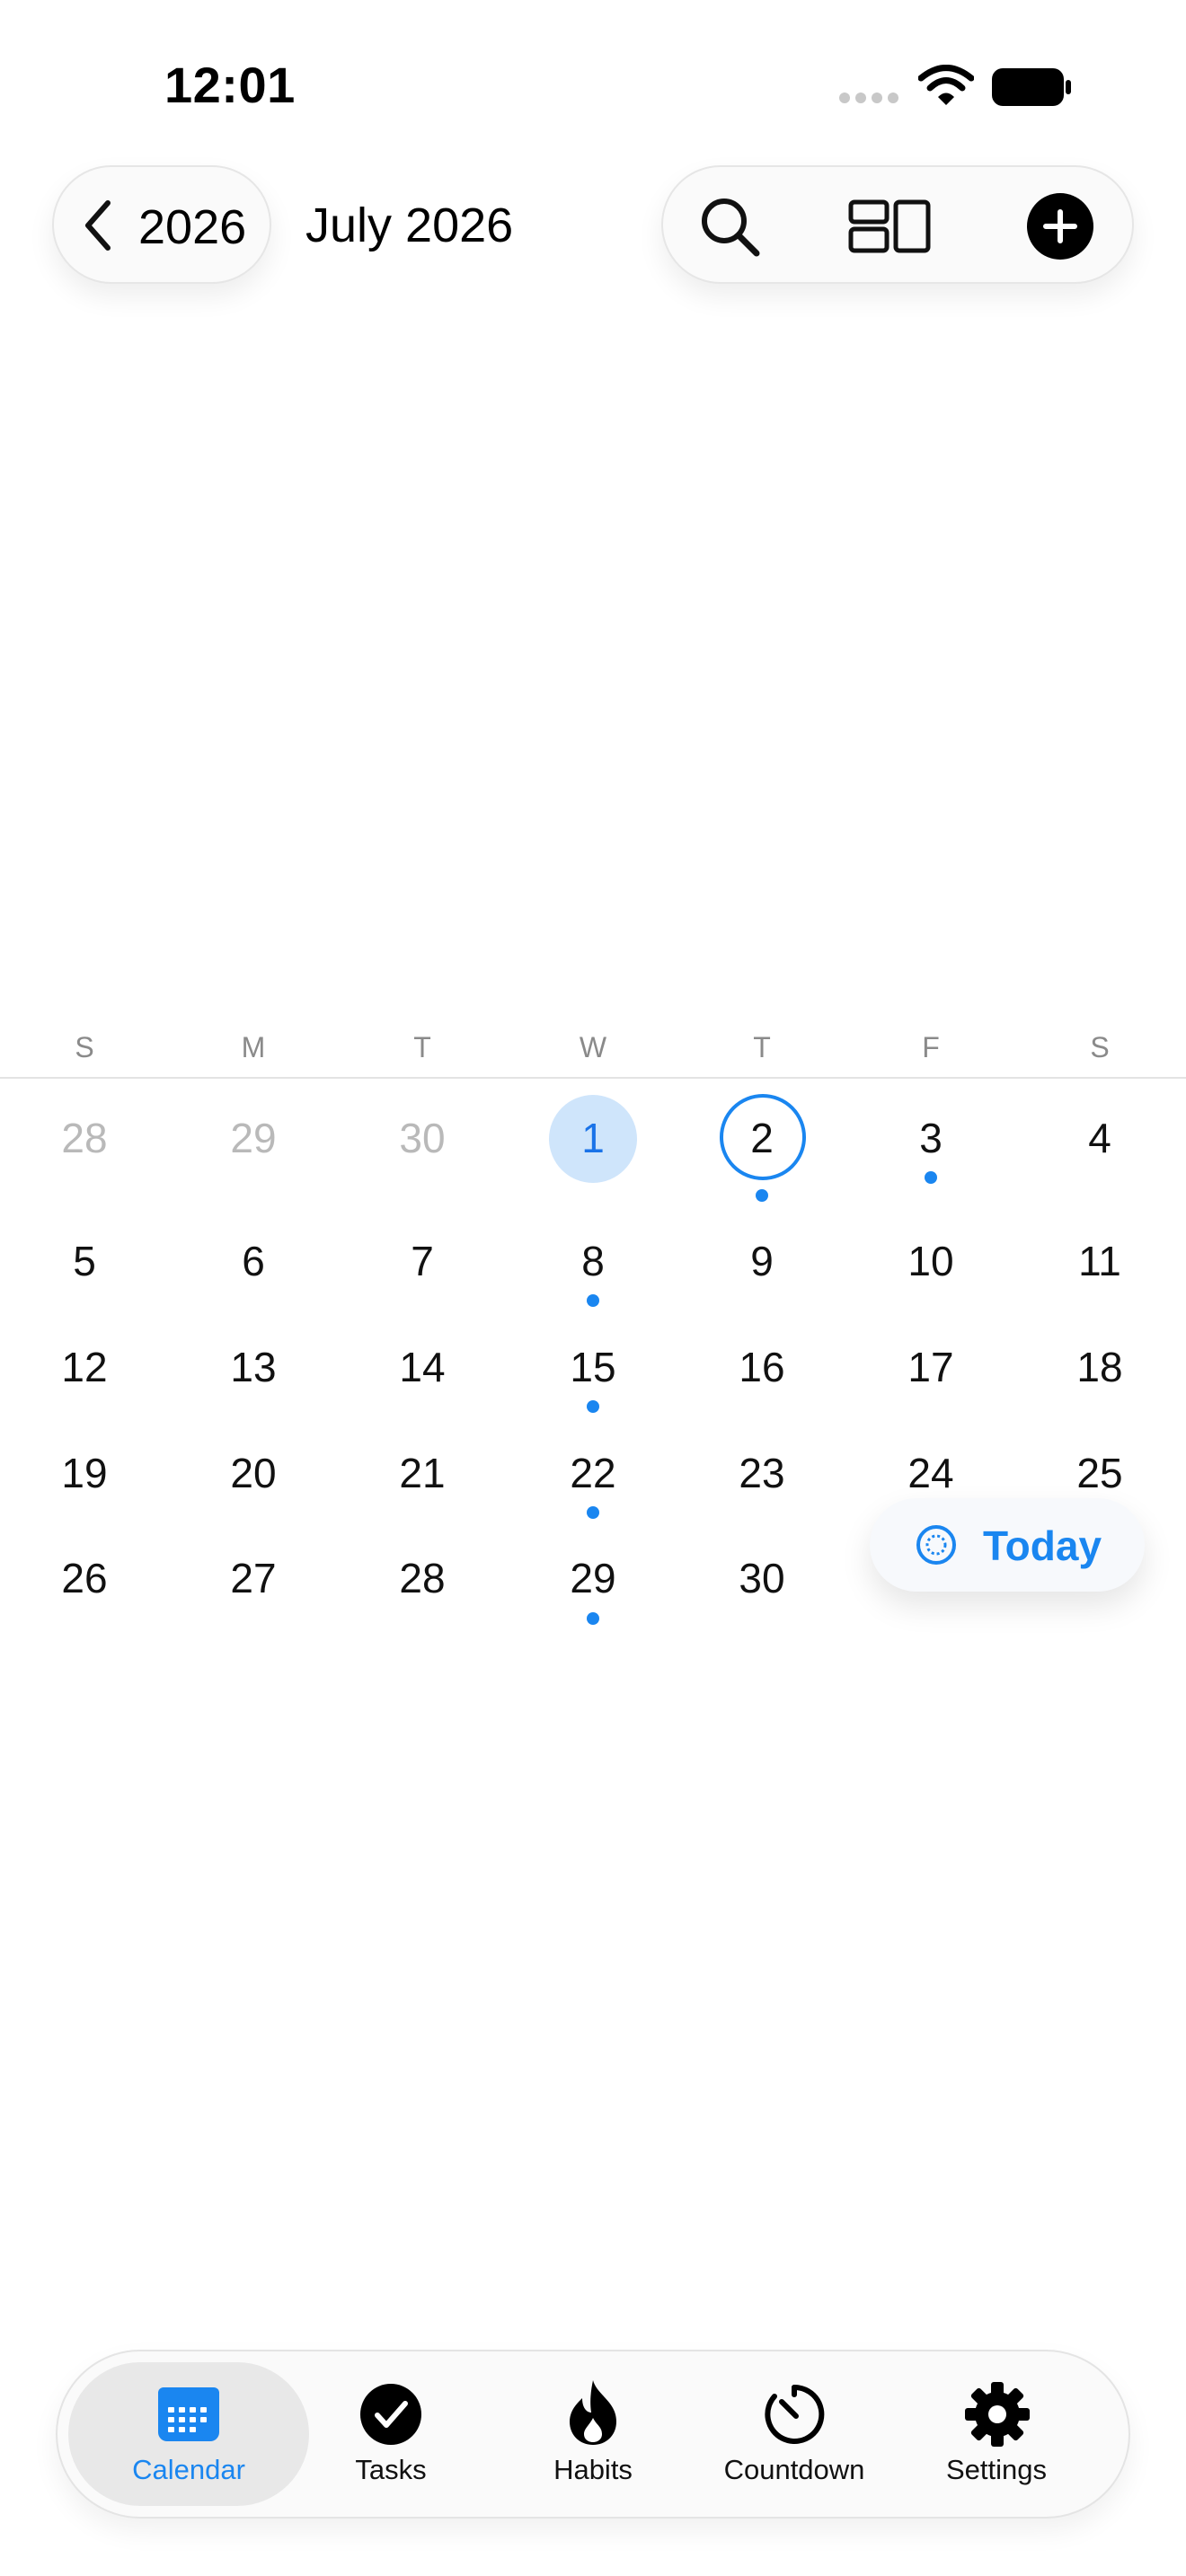 Image resolution: width=1186 pixels, height=2576 pixels. Describe the element at coordinates (253, 1473) in the screenshot. I see `calendar-day: 20` at that location.